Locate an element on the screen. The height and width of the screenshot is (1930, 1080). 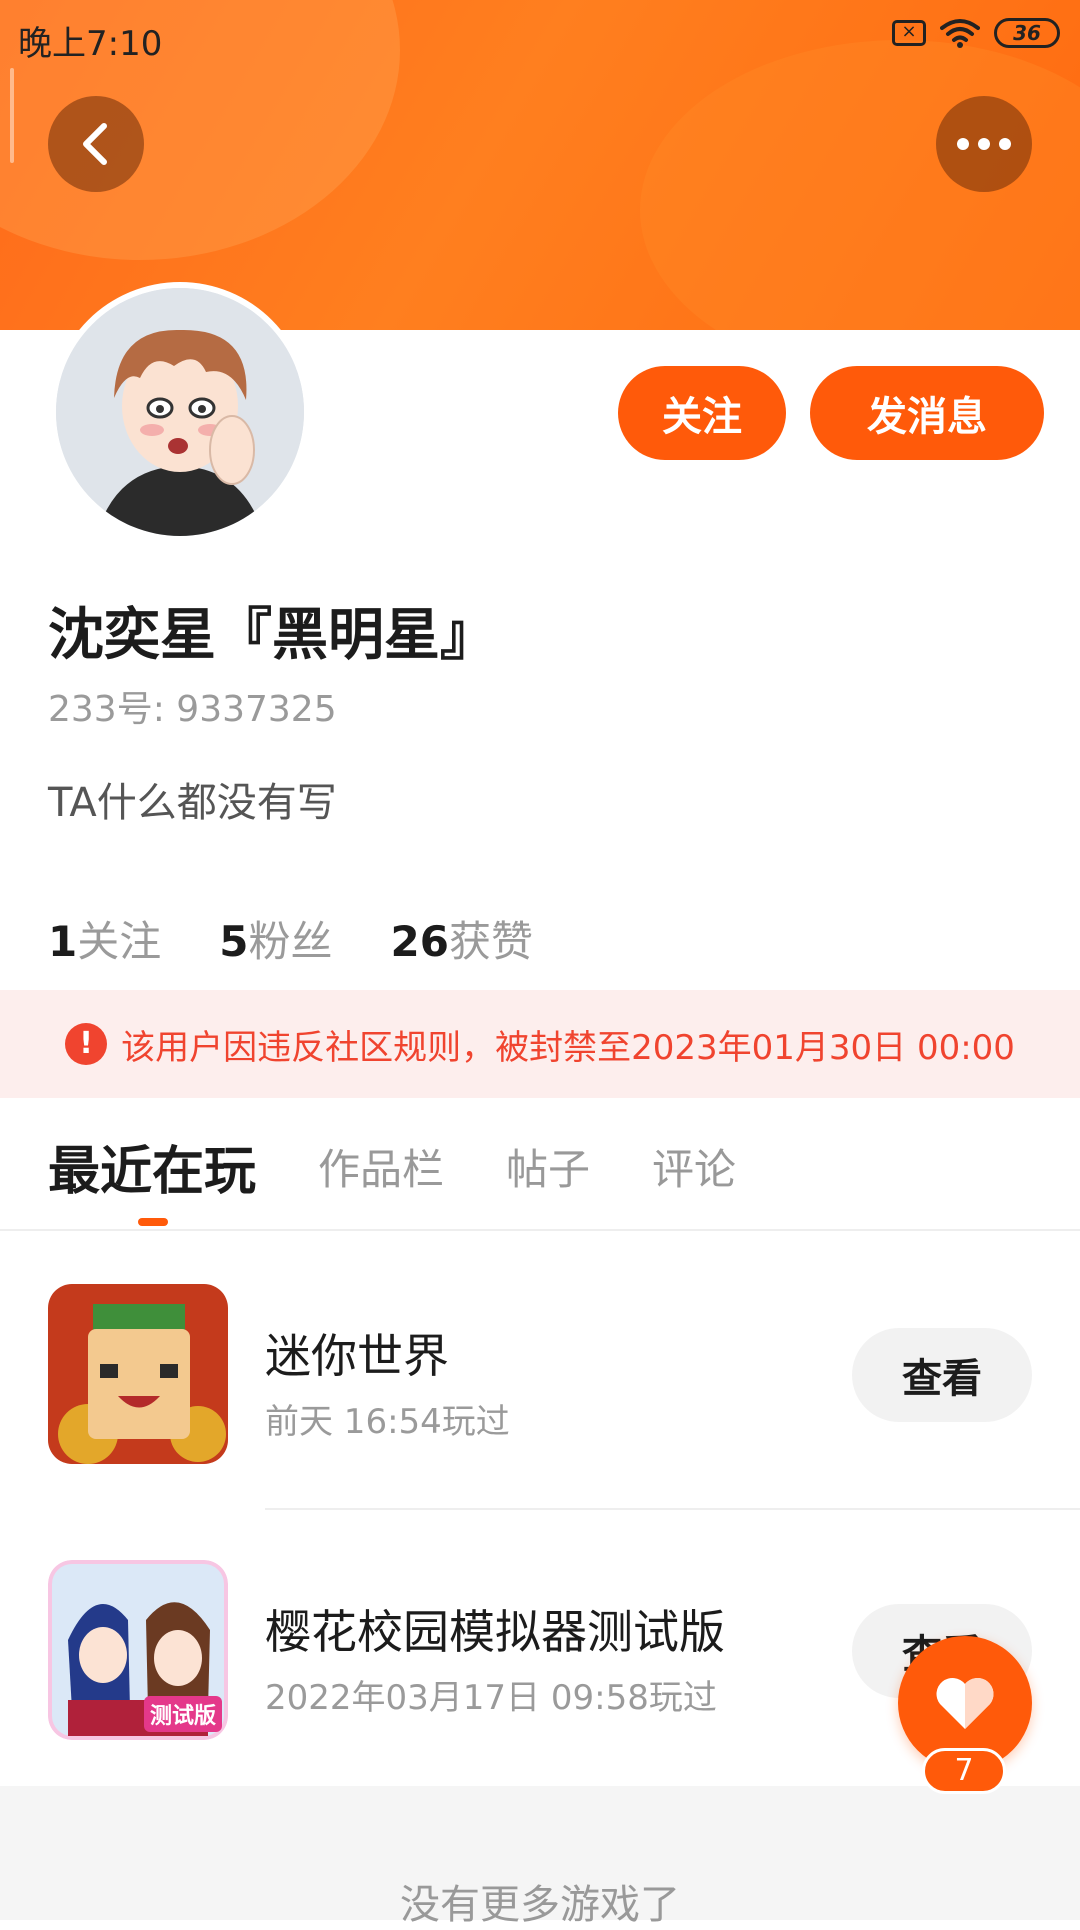
status-icons: × 36 is located at coordinates (976, 33).